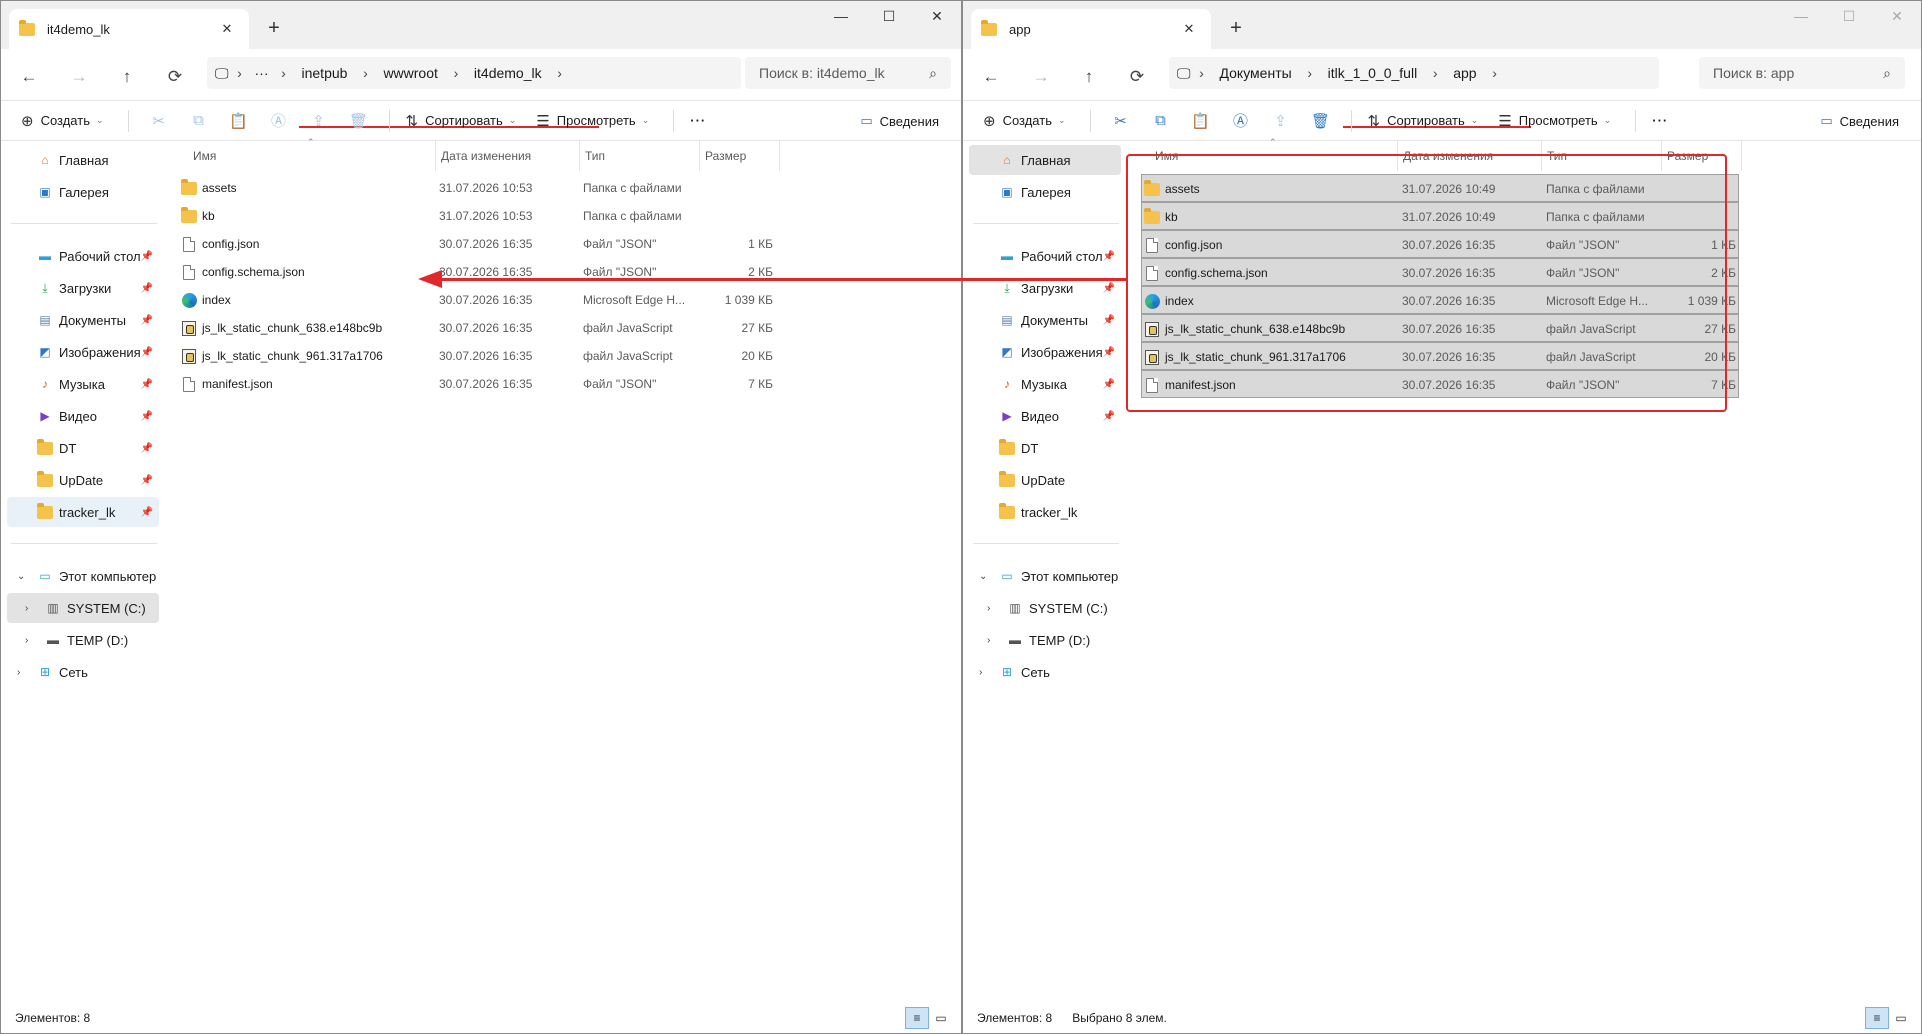 The height and width of the screenshot is (1034, 1922). What do you see at coordinates (1201, 121) in the screenshot?
I see `paste-icon: 📋` at bounding box center [1201, 121].